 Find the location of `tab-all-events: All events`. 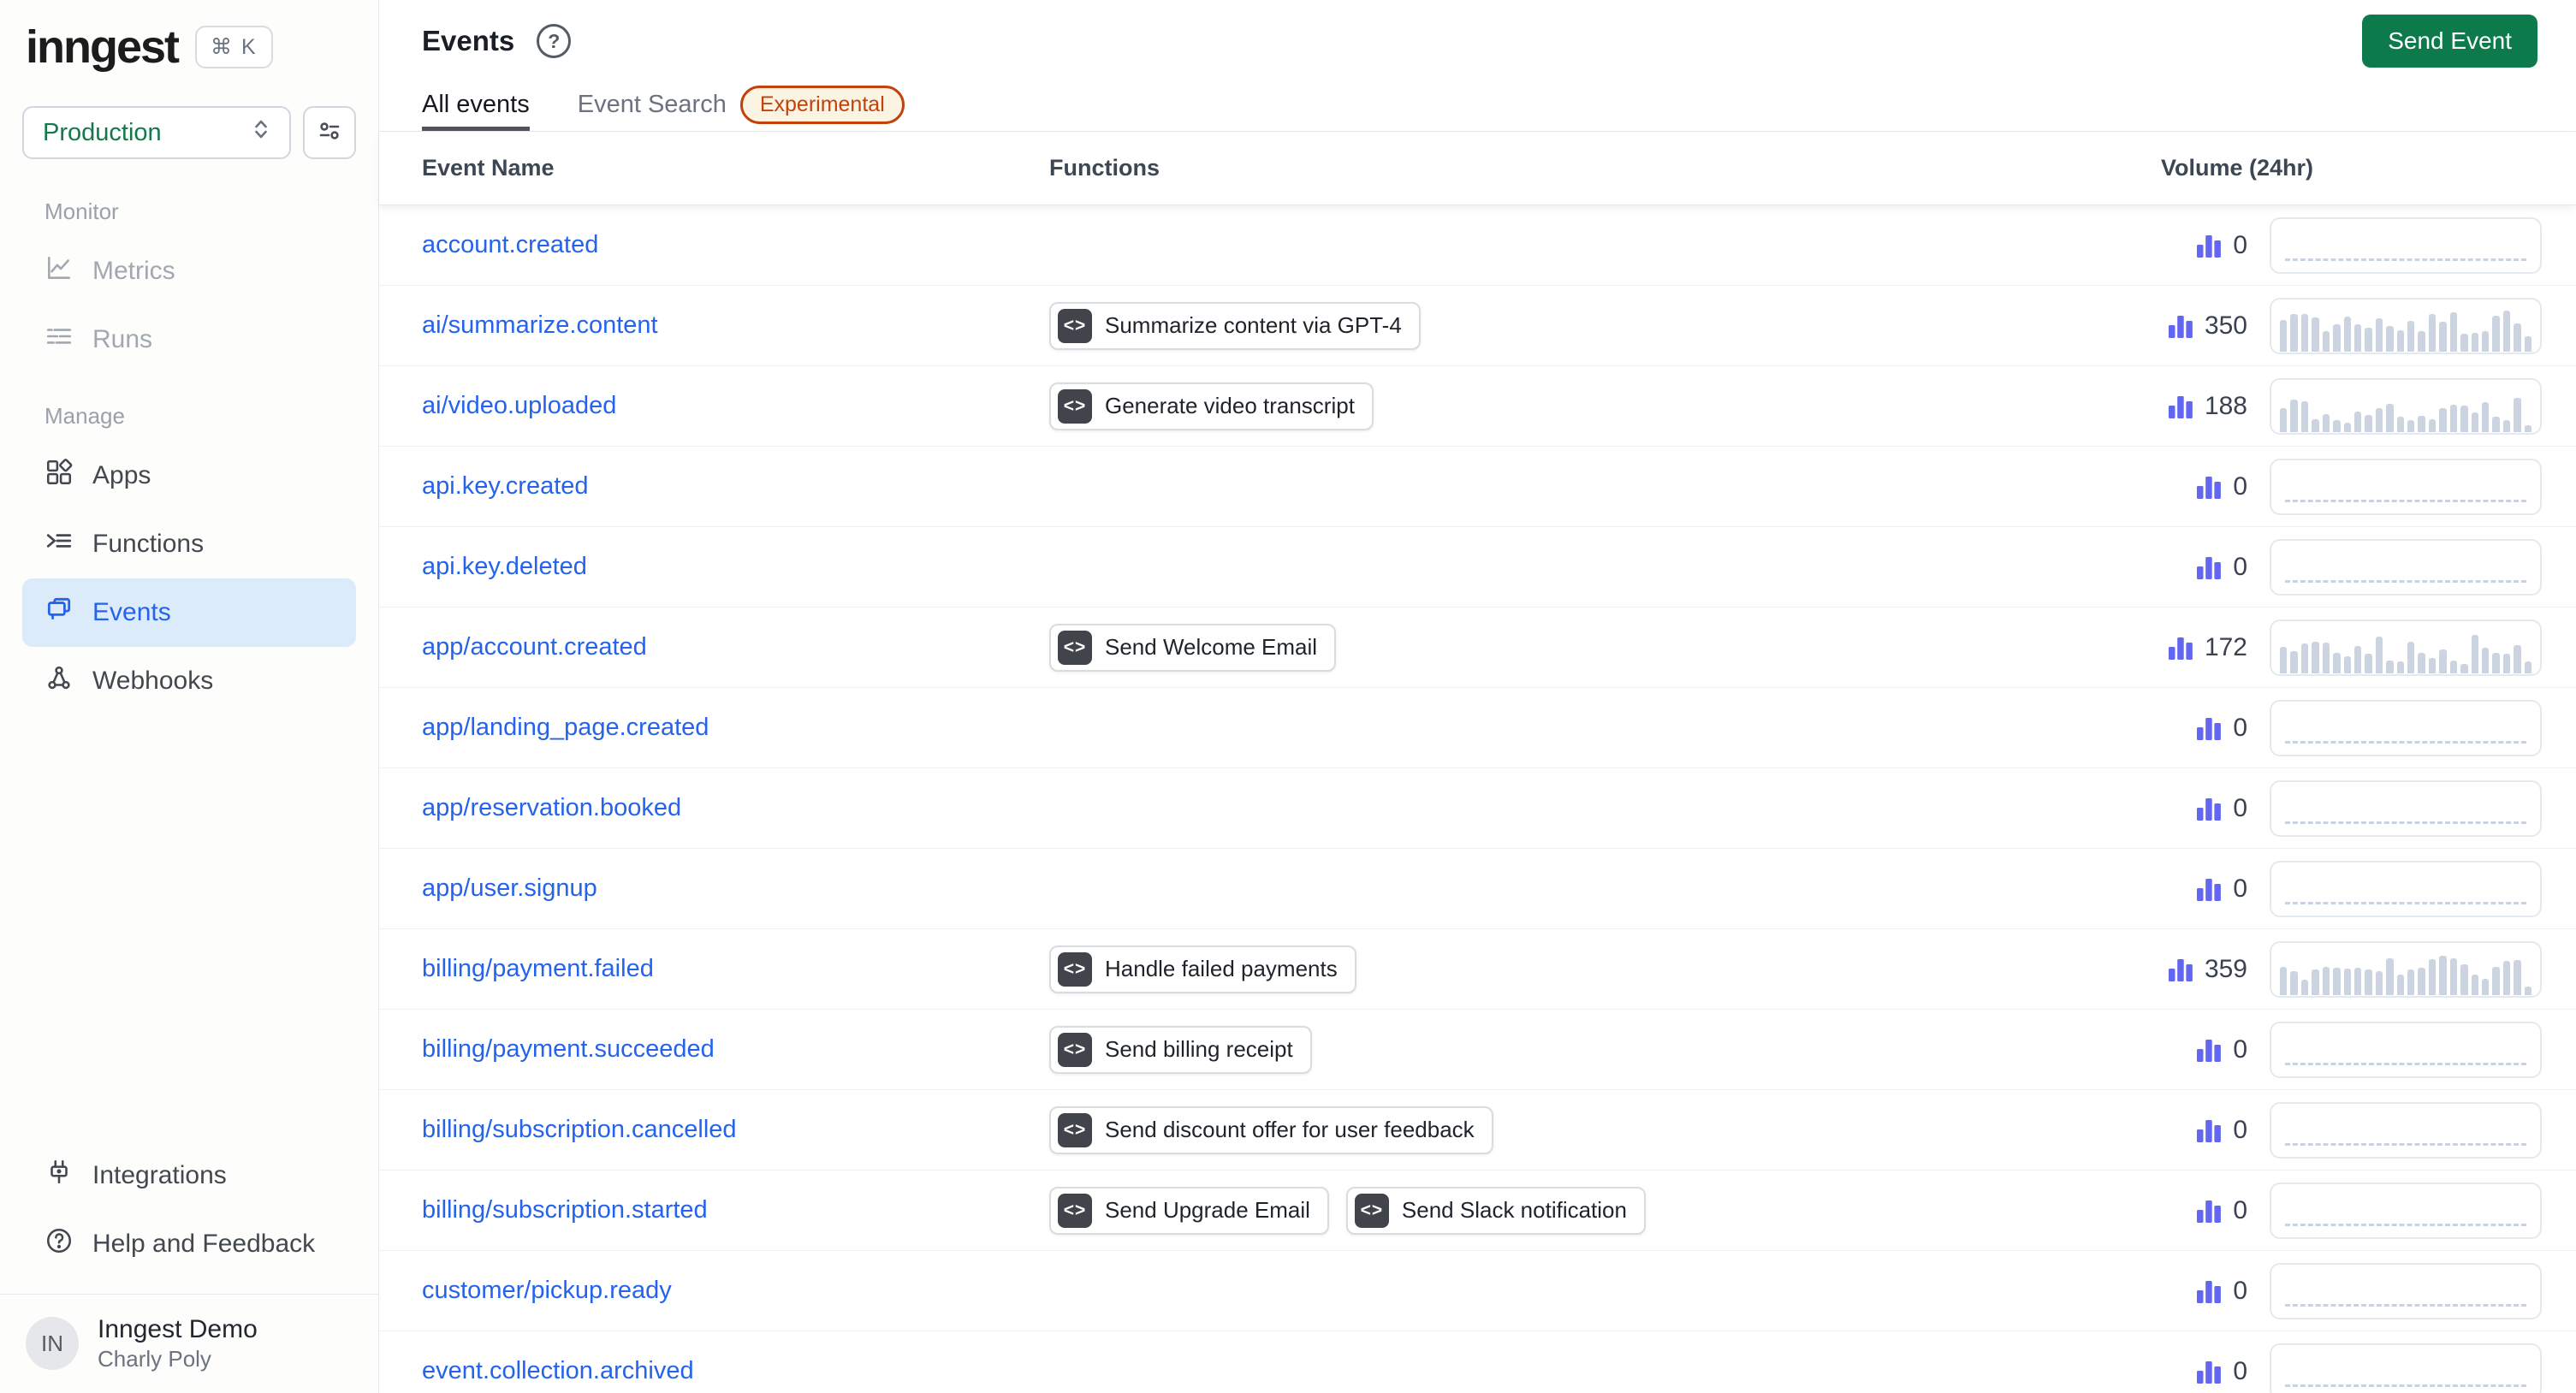

tab-all-events: All events is located at coordinates (476, 107).